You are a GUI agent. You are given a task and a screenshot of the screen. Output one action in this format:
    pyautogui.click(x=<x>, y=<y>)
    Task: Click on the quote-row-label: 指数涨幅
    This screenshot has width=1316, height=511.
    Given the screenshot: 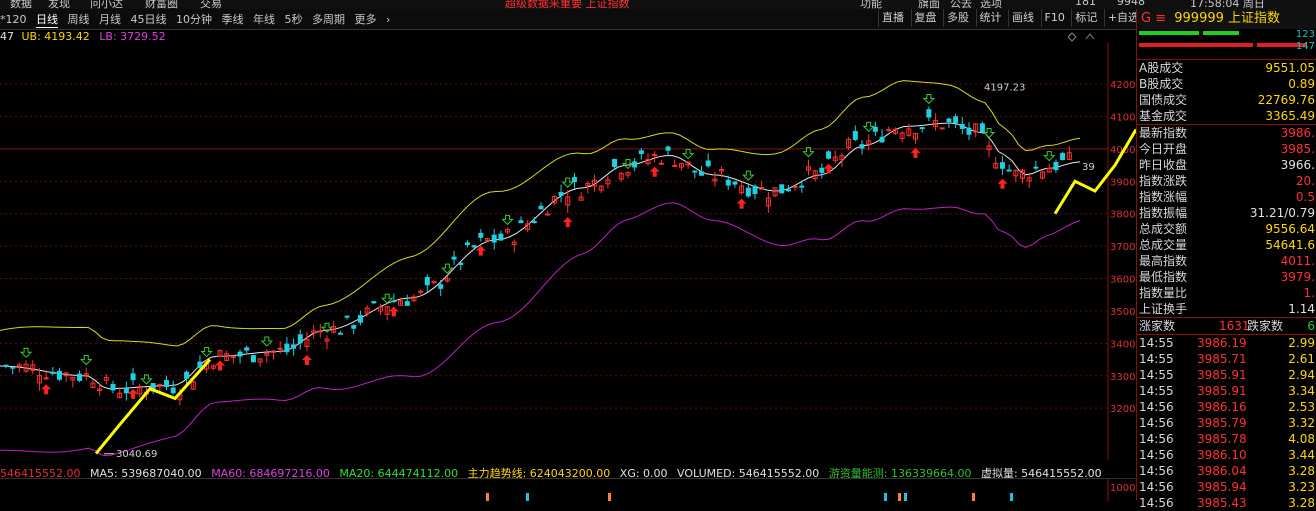 What is the action you would take?
    pyautogui.click(x=1163, y=197)
    